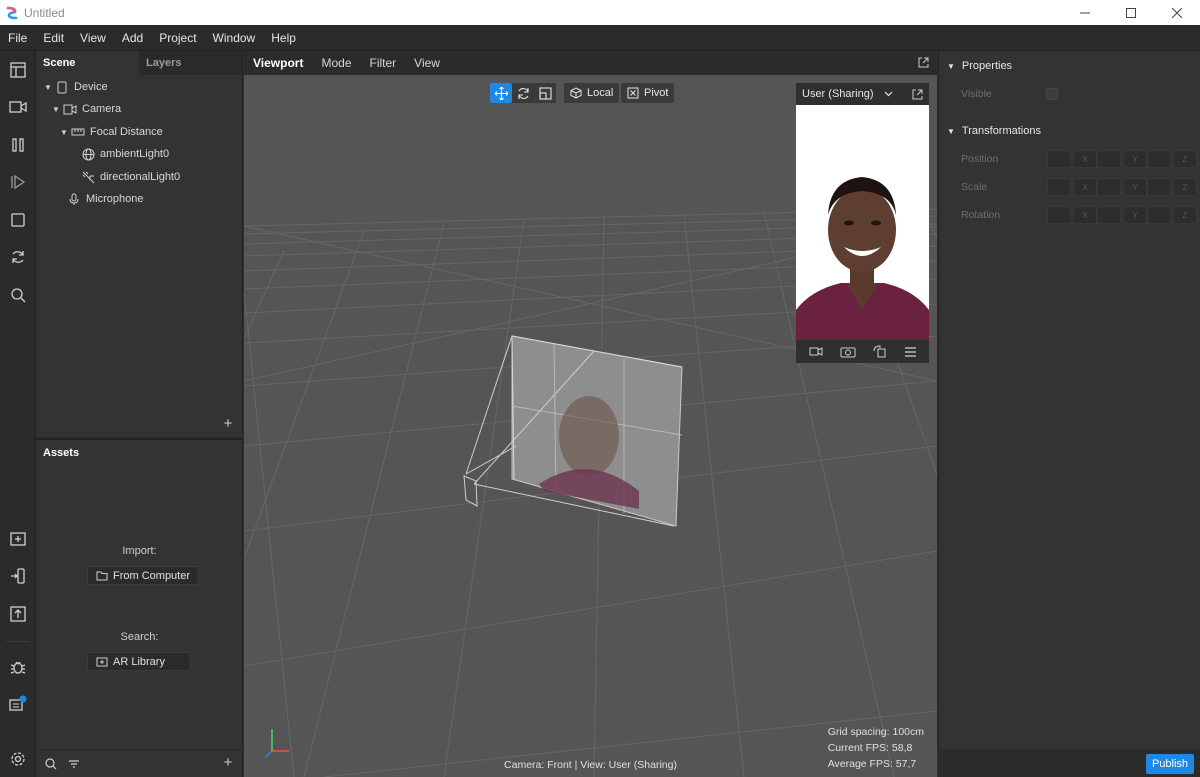  I want to click on scale-y-axis-label: Y, so click(1135, 187).